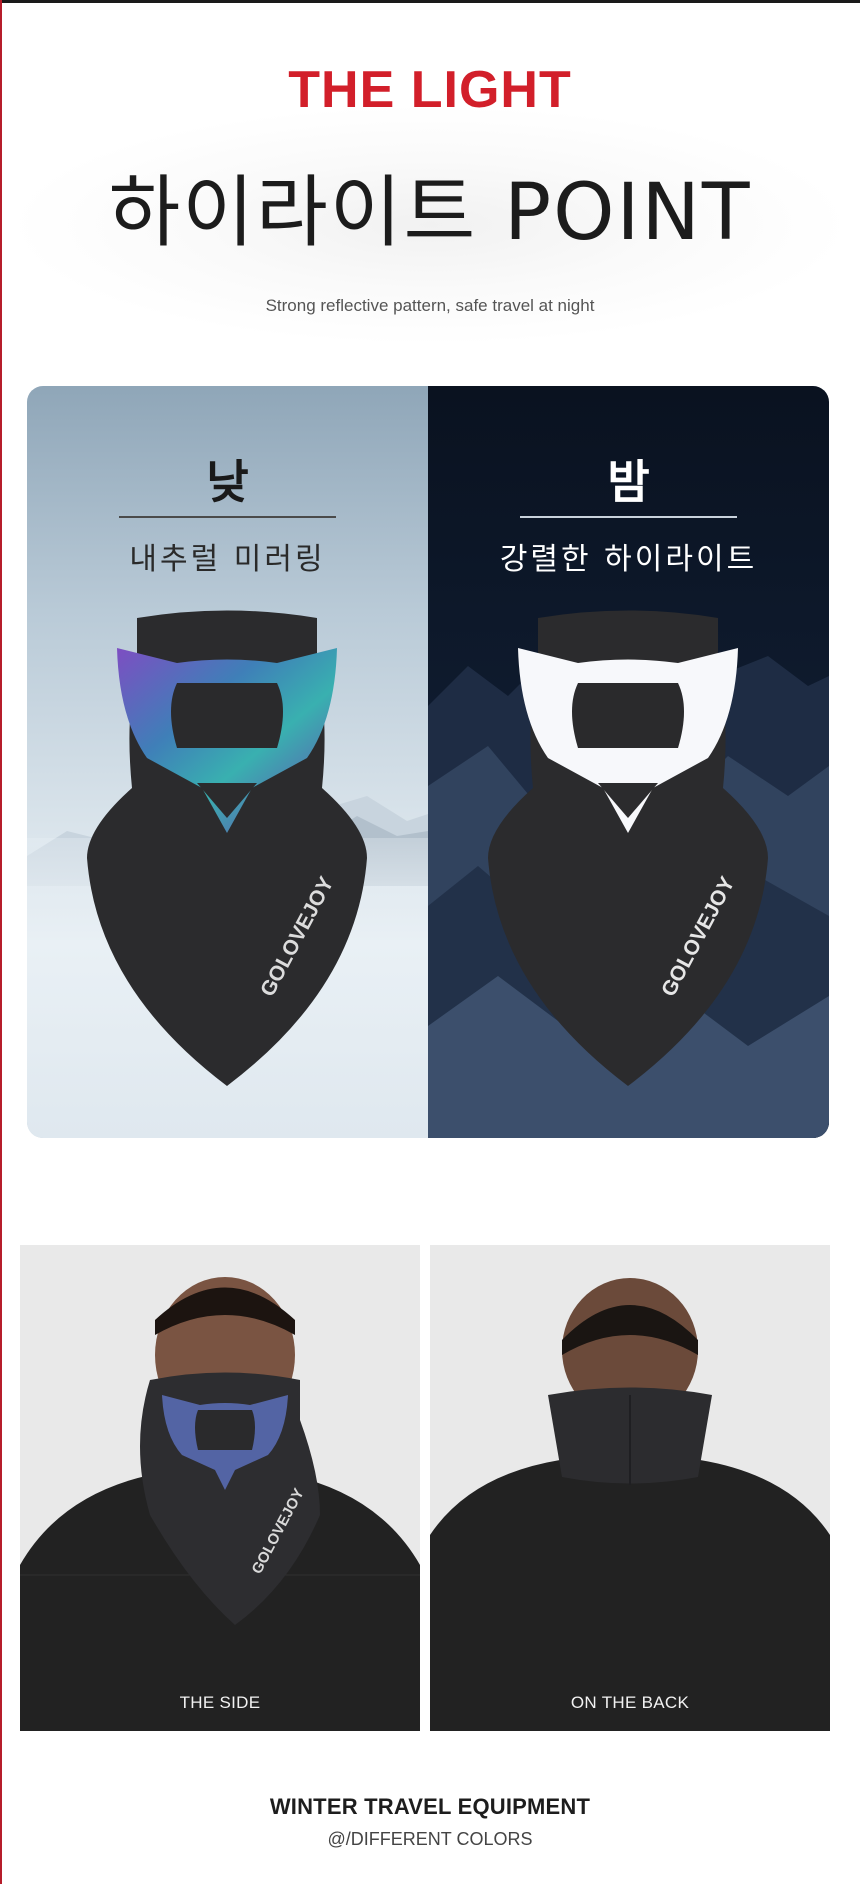 Image resolution: width=860 pixels, height=1884 pixels. What do you see at coordinates (1, 942) in the screenshot?
I see `left-edge-line` at bounding box center [1, 942].